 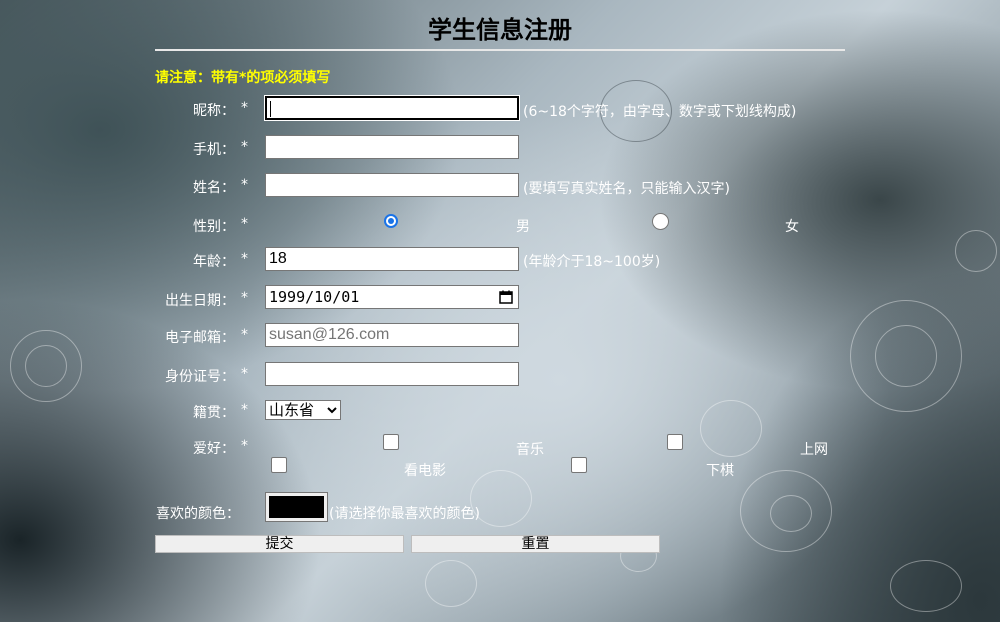 I want to click on age-hint: (年龄介于18~100岁), so click(x=592, y=262).